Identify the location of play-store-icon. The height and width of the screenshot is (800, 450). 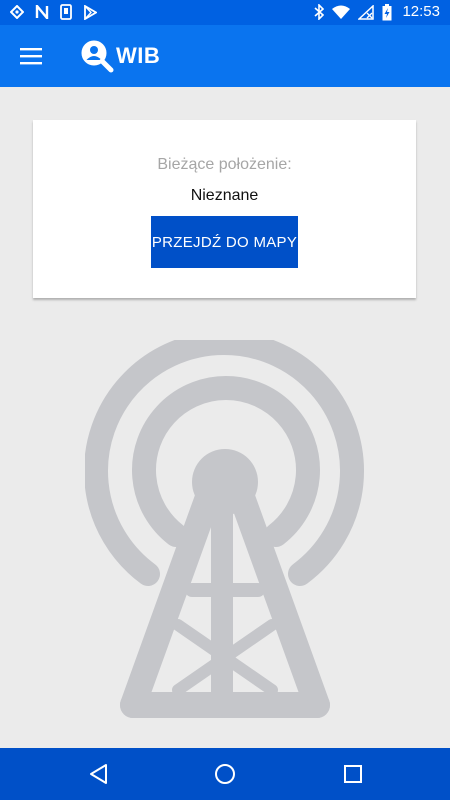
(90, 12).